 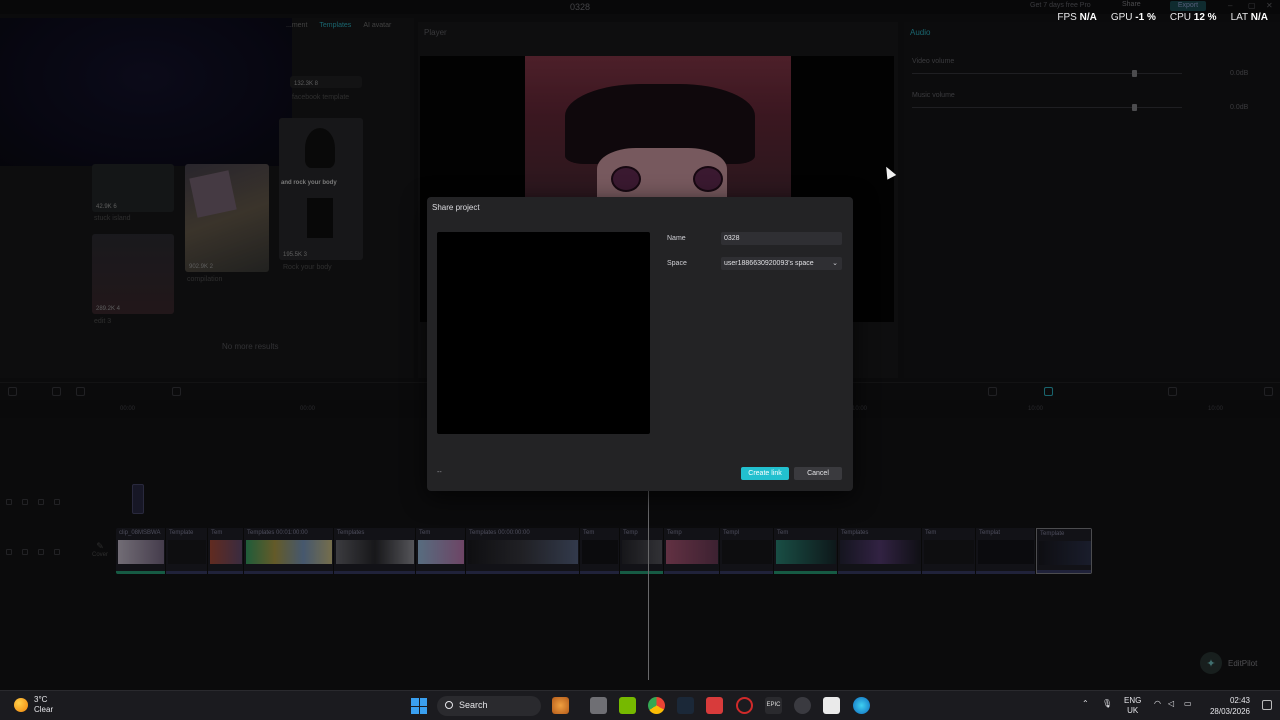 What do you see at coordinates (861, 705) in the screenshot?
I see `edge-icon` at bounding box center [861, 705].